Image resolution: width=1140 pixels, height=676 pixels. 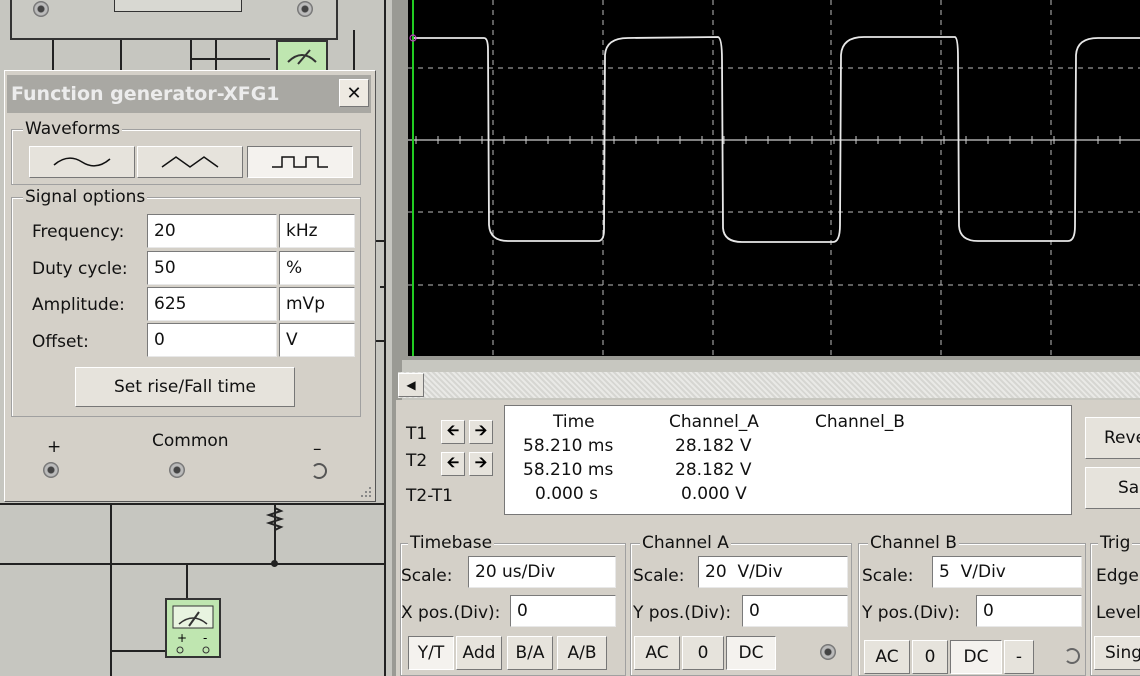 What do you see at coordinates (568, 470) in the screenshot?
I see `t2-time-value: 58.210 ms` at bounding box center [568, 470].